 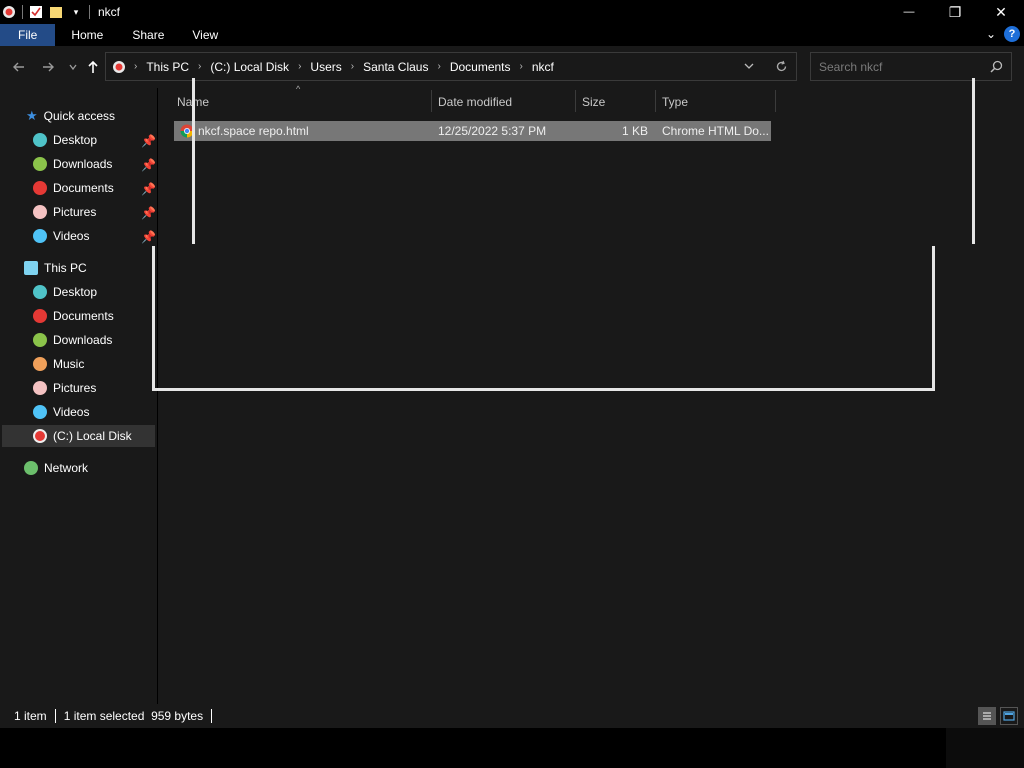 What do you see at coordinates (167, 67) in the screenshot?
I see `breadcrumb-this-pc: This PC` at bounding box center [167, 67].